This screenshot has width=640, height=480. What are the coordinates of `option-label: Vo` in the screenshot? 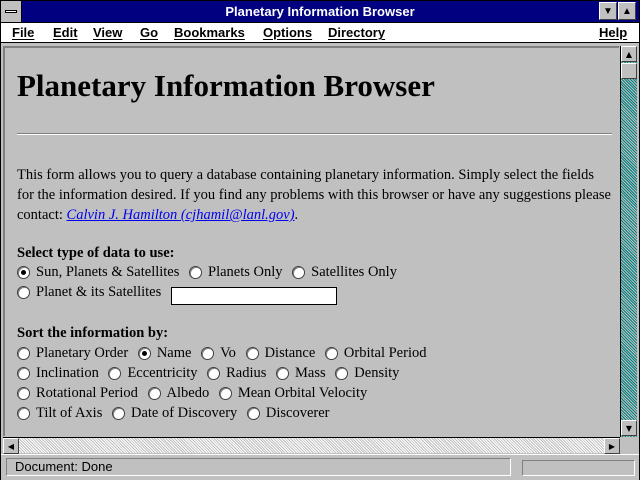 It's located at (228, 353).